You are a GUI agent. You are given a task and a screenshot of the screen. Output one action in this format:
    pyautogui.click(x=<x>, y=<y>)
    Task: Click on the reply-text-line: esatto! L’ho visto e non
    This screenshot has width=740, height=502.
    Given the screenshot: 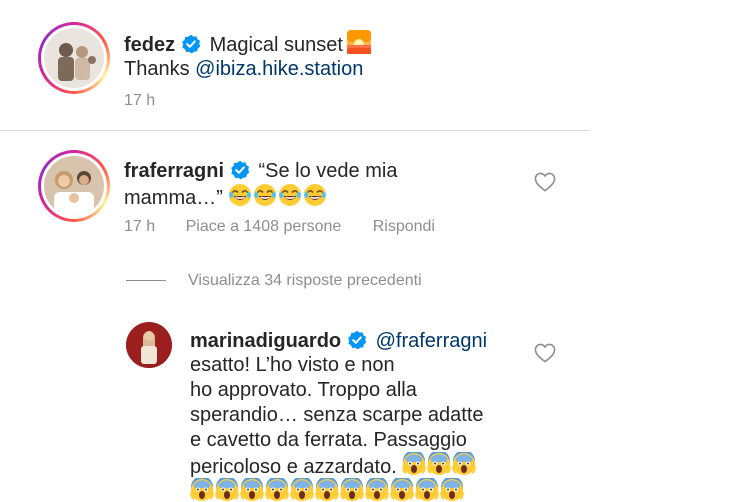 What is the action you would take?
    pyautogui.click(x=292, y=365)
    